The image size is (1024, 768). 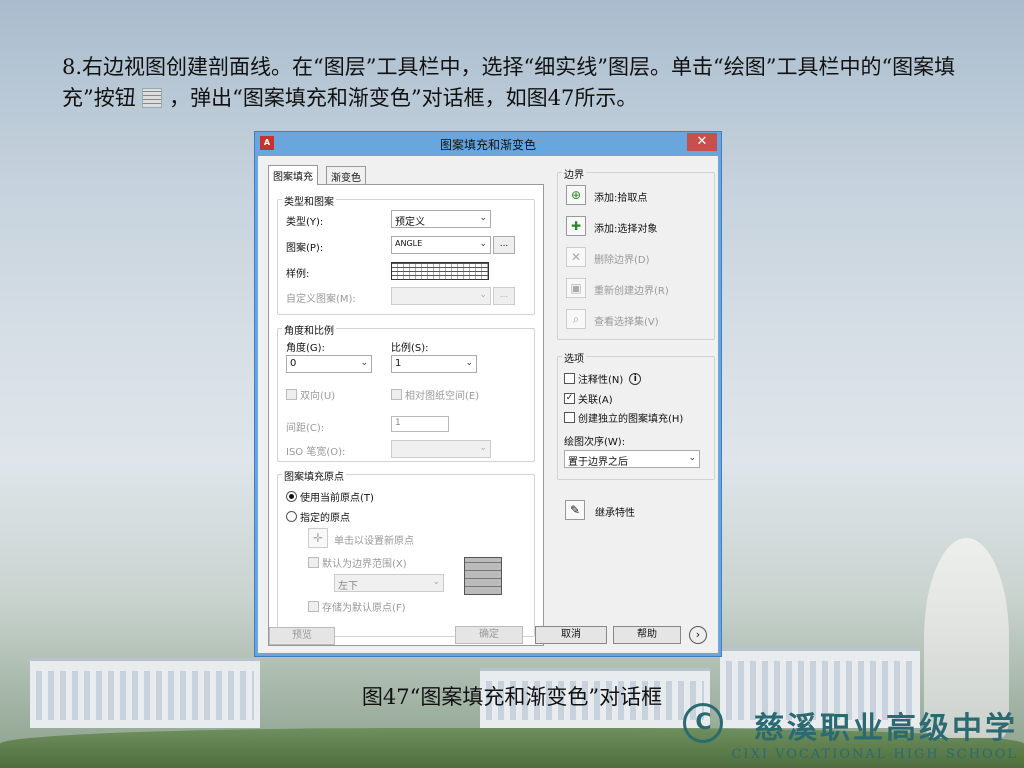 What do you see at coordinates (314, 475) in the screenshot?
I see `group-title: 图案填充原点` at bounding box center [314, 475].